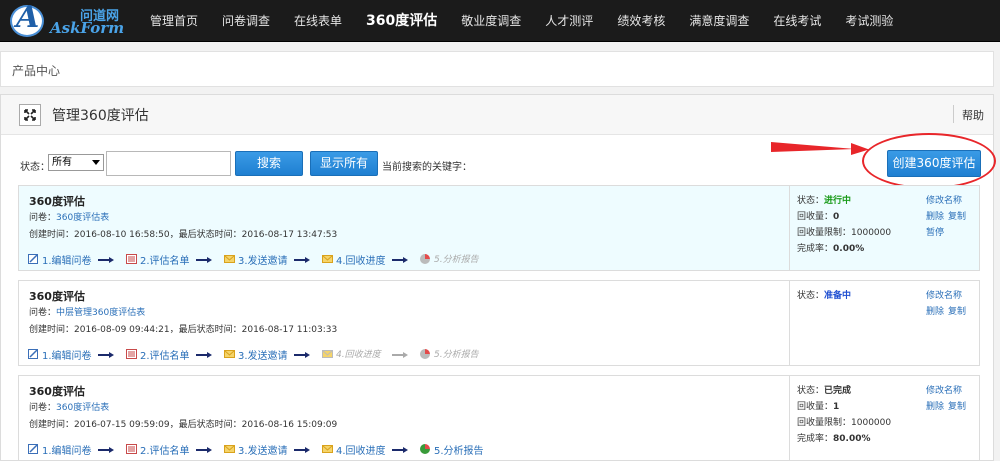  Describe the element at coordinates (168, 163) in the screenshot. I see `search-input` at that location.